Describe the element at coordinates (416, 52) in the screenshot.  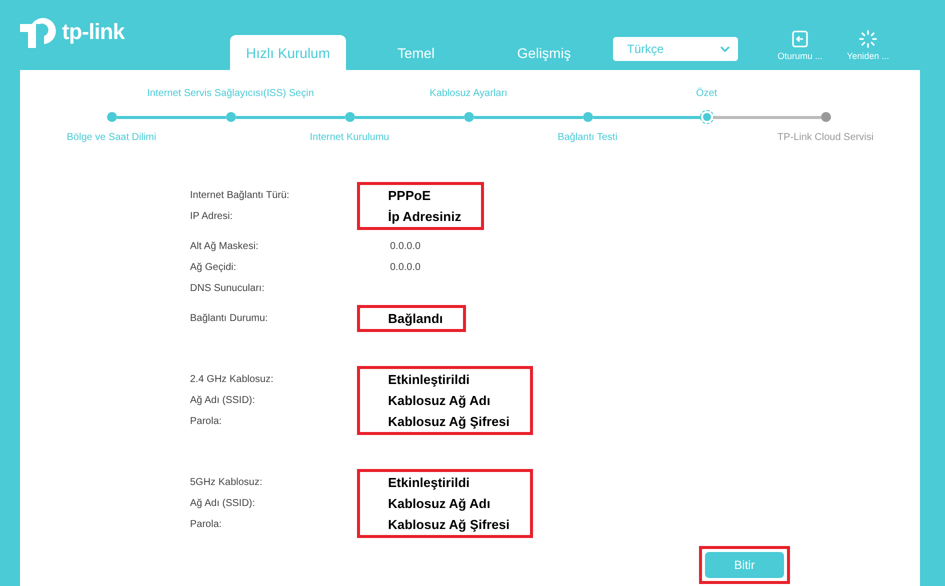
I see `nav-tab: Temel` at that location.